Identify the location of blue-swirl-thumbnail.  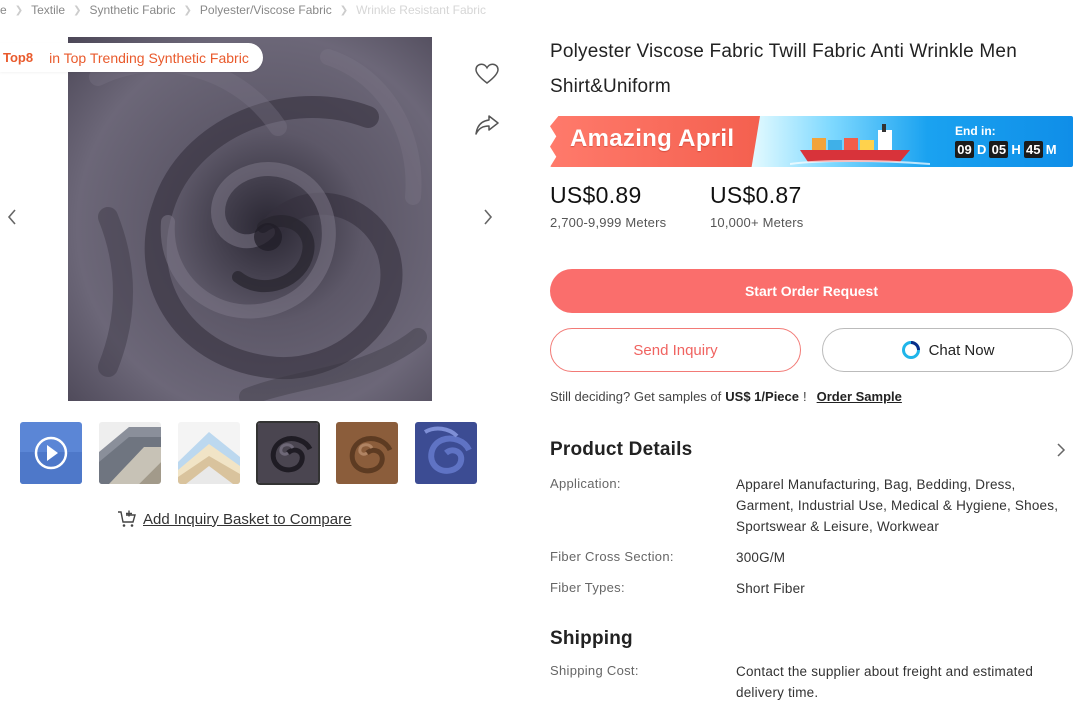
(446, 453).